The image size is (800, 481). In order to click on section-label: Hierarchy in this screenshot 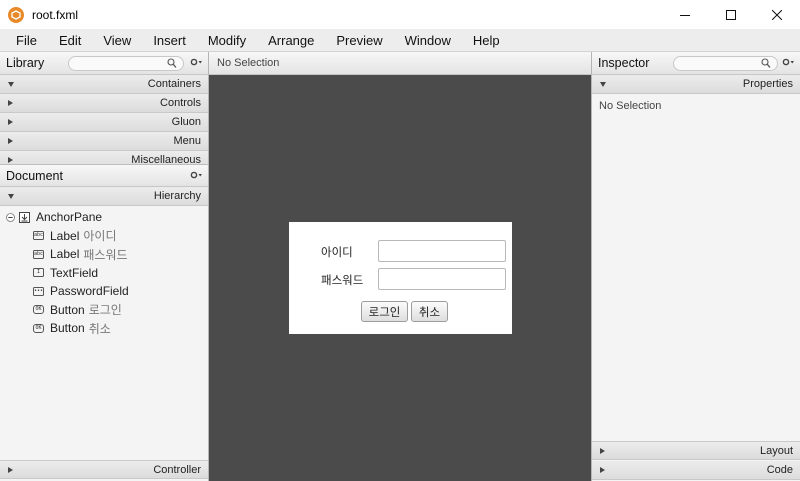, I will do `click(177, 196)`.